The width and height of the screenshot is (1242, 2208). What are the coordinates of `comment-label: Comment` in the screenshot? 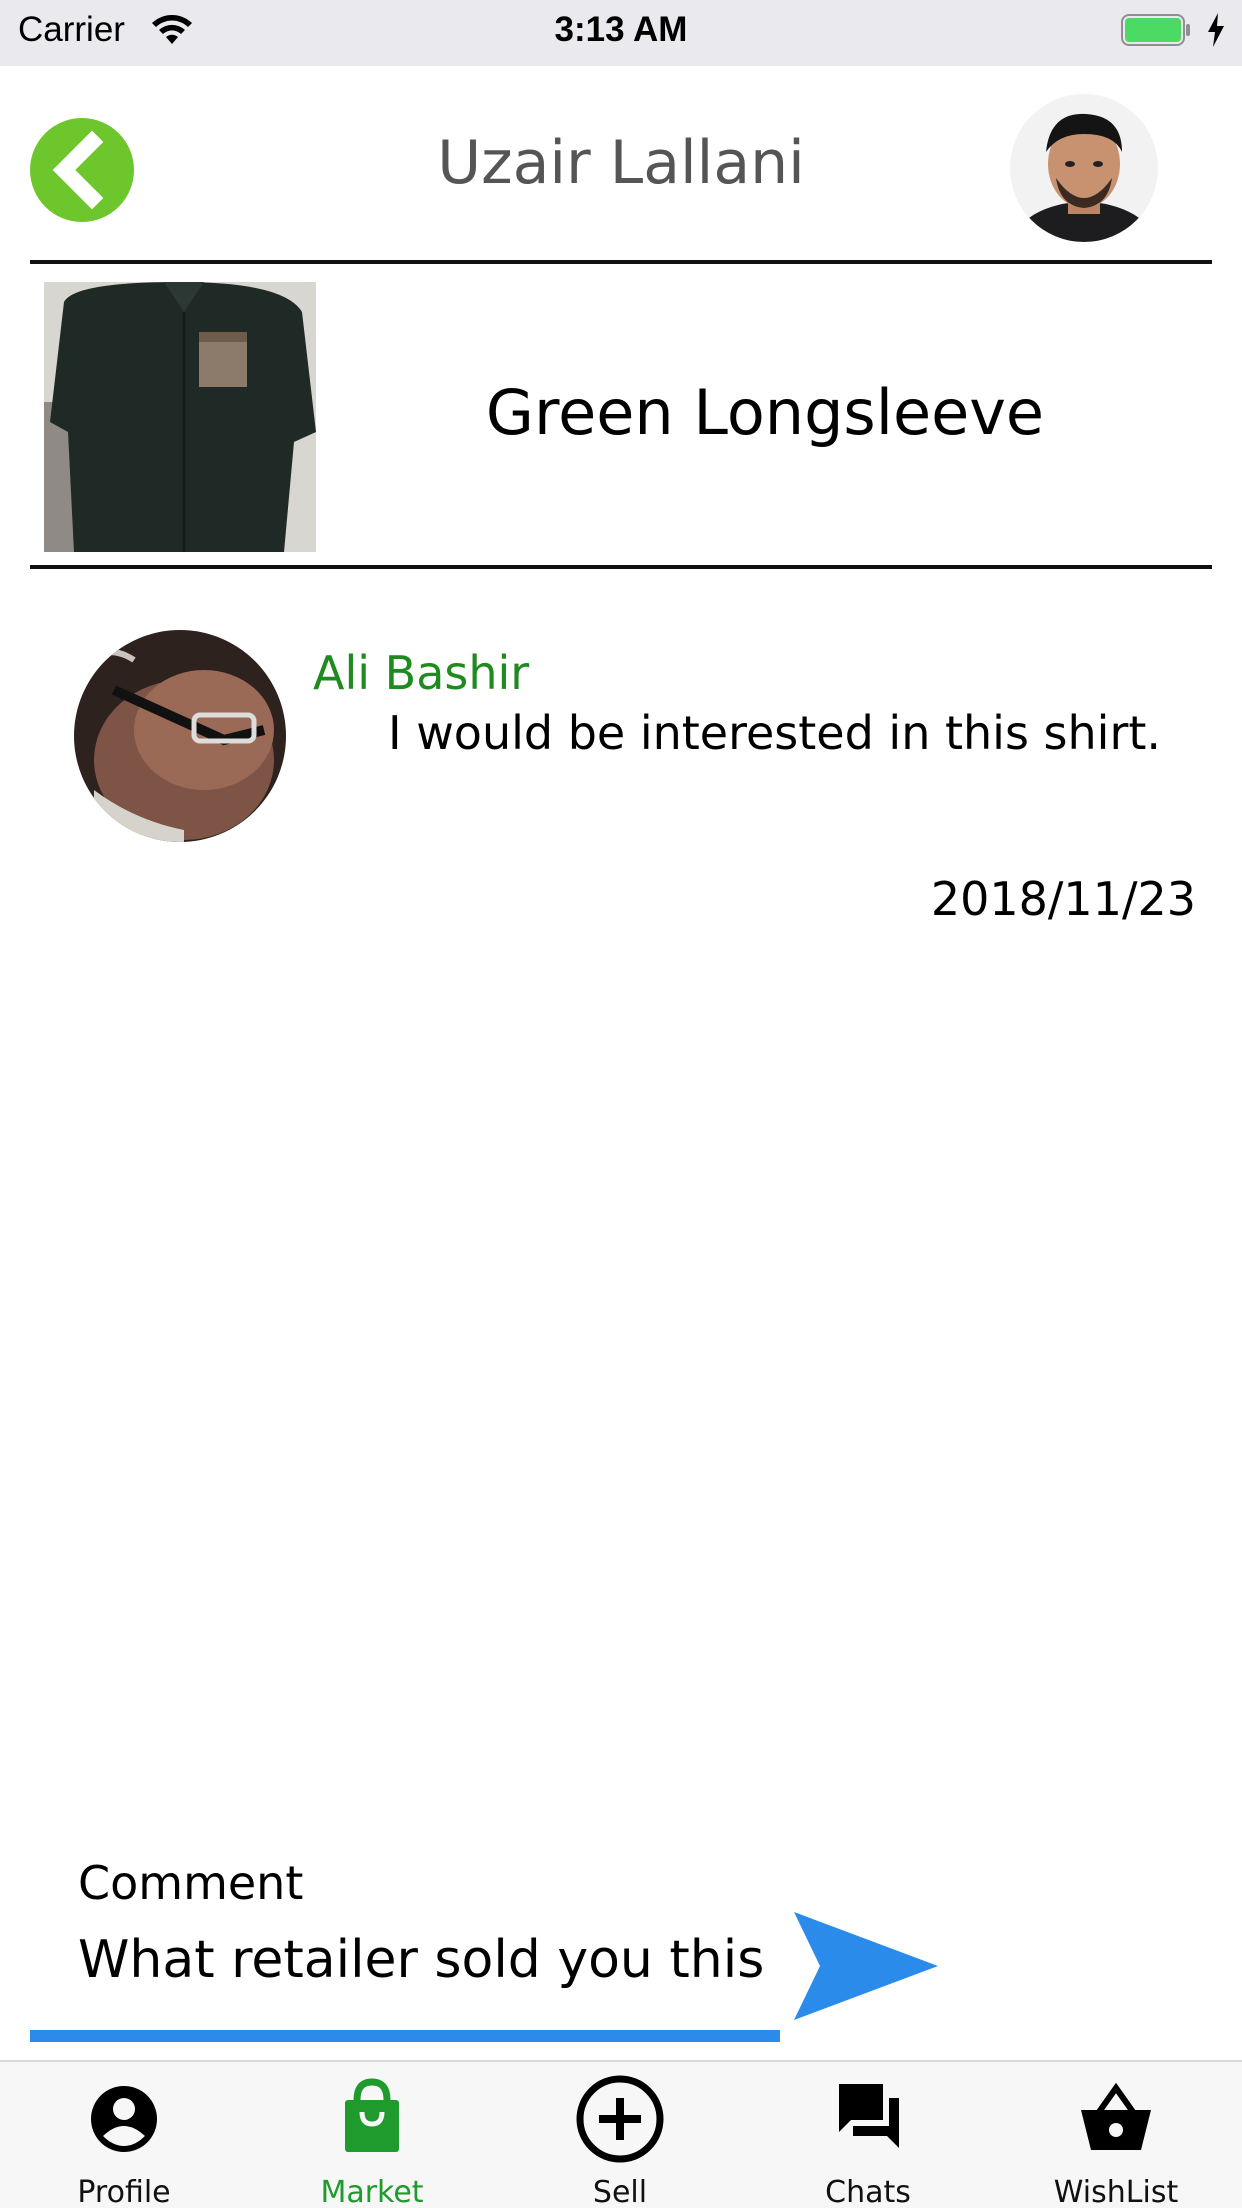 It's located at (191, 1883).